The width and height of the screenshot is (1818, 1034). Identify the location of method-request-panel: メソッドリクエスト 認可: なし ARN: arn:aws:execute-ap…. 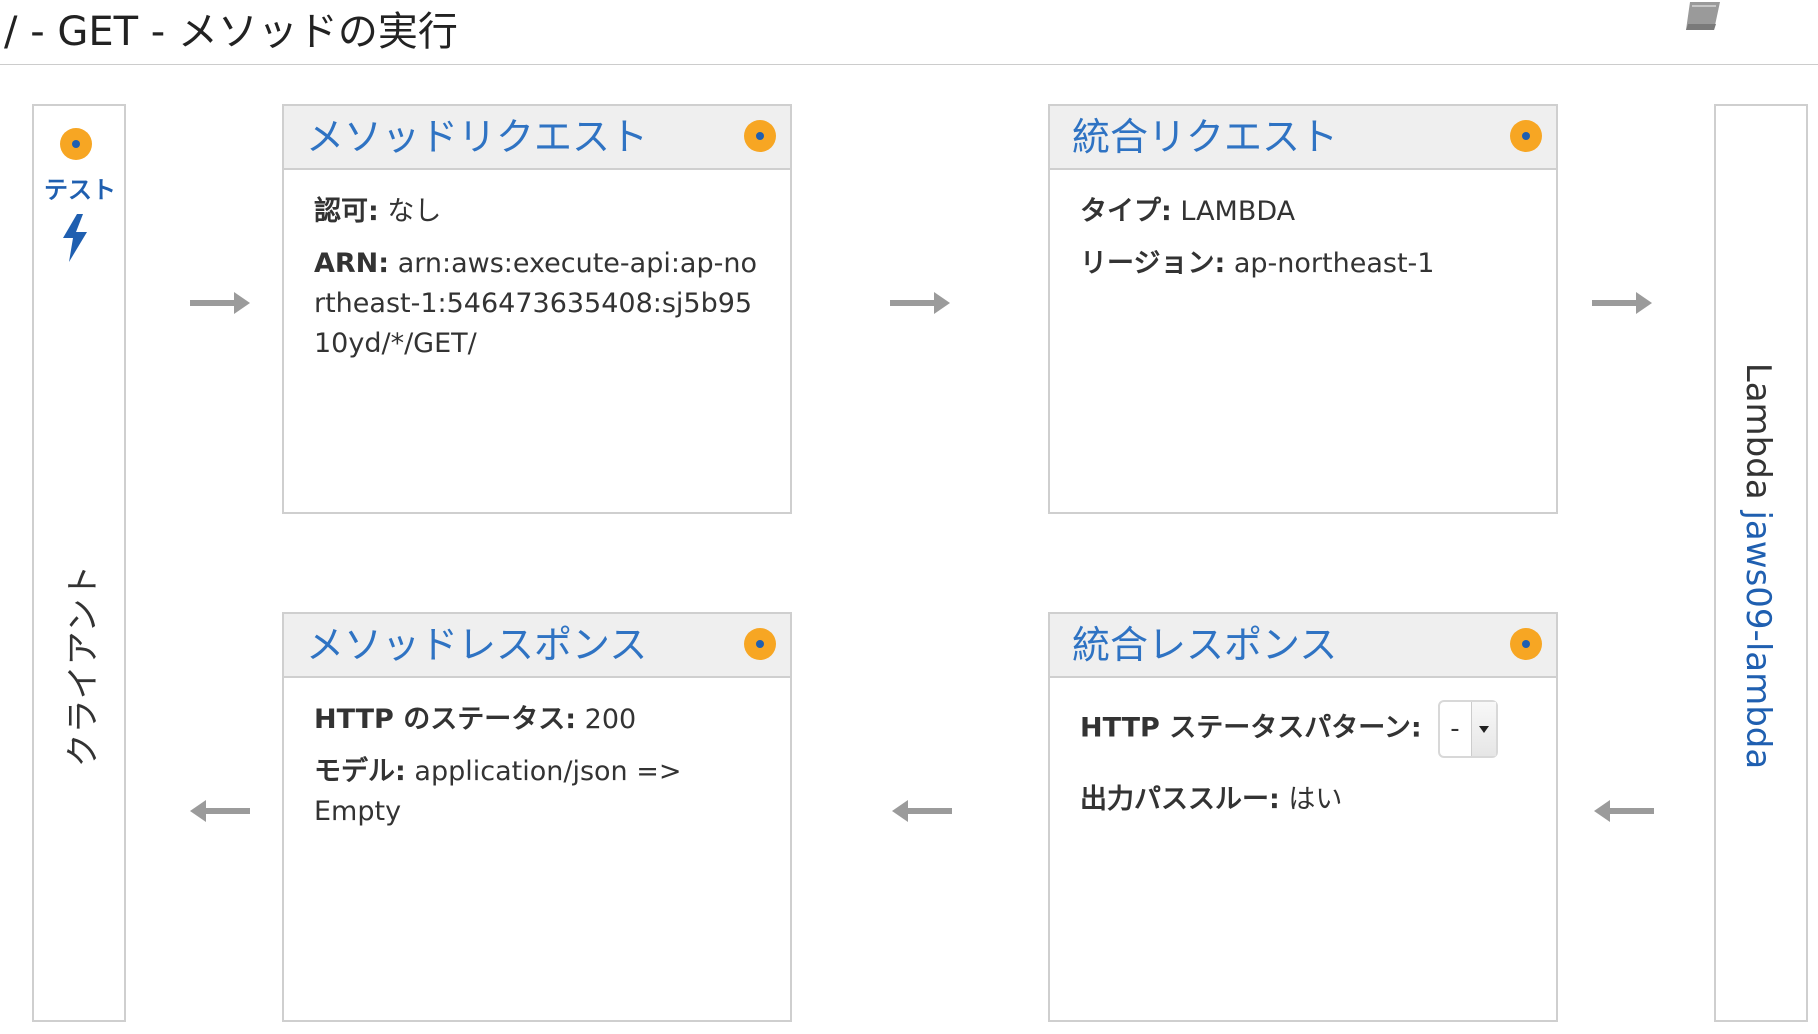
(537, 309).